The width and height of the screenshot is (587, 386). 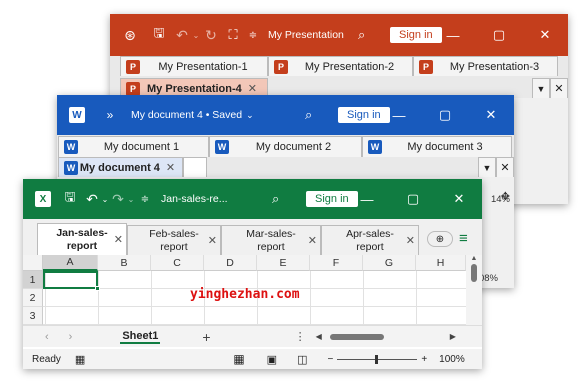 I want to click on column-header-c: C, so click(x=177, y=263).